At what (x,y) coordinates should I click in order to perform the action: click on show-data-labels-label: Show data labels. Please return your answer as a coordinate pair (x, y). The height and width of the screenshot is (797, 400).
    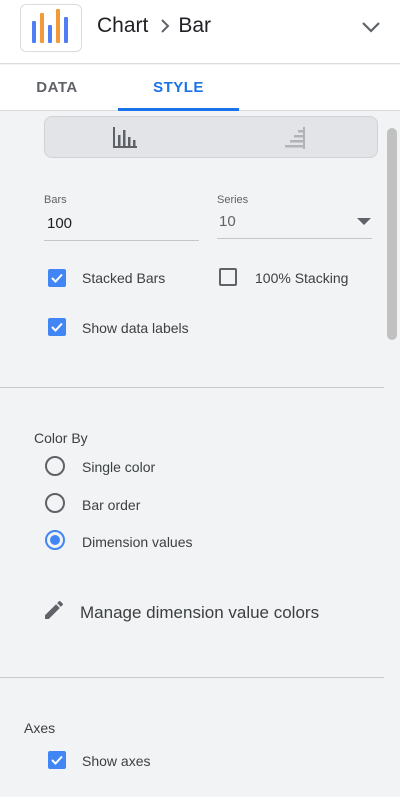
    Looking at the image, I should click on (135, 328).